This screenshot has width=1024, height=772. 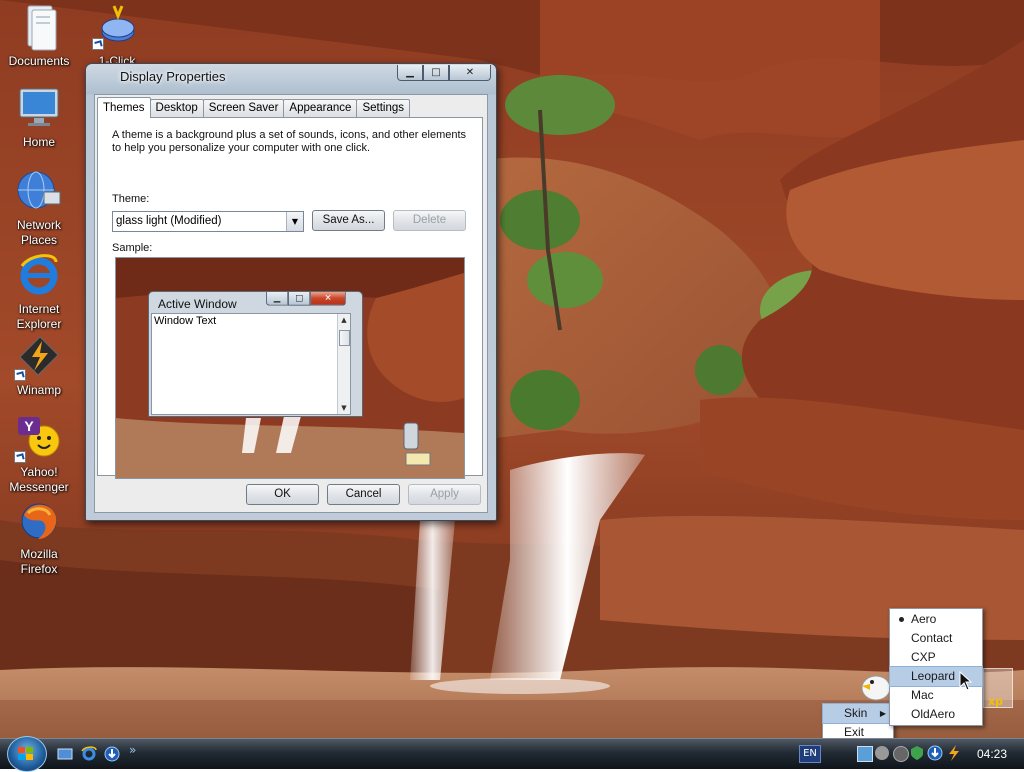 I want to click on close-icon: ✕, so click(x=470, y=72).